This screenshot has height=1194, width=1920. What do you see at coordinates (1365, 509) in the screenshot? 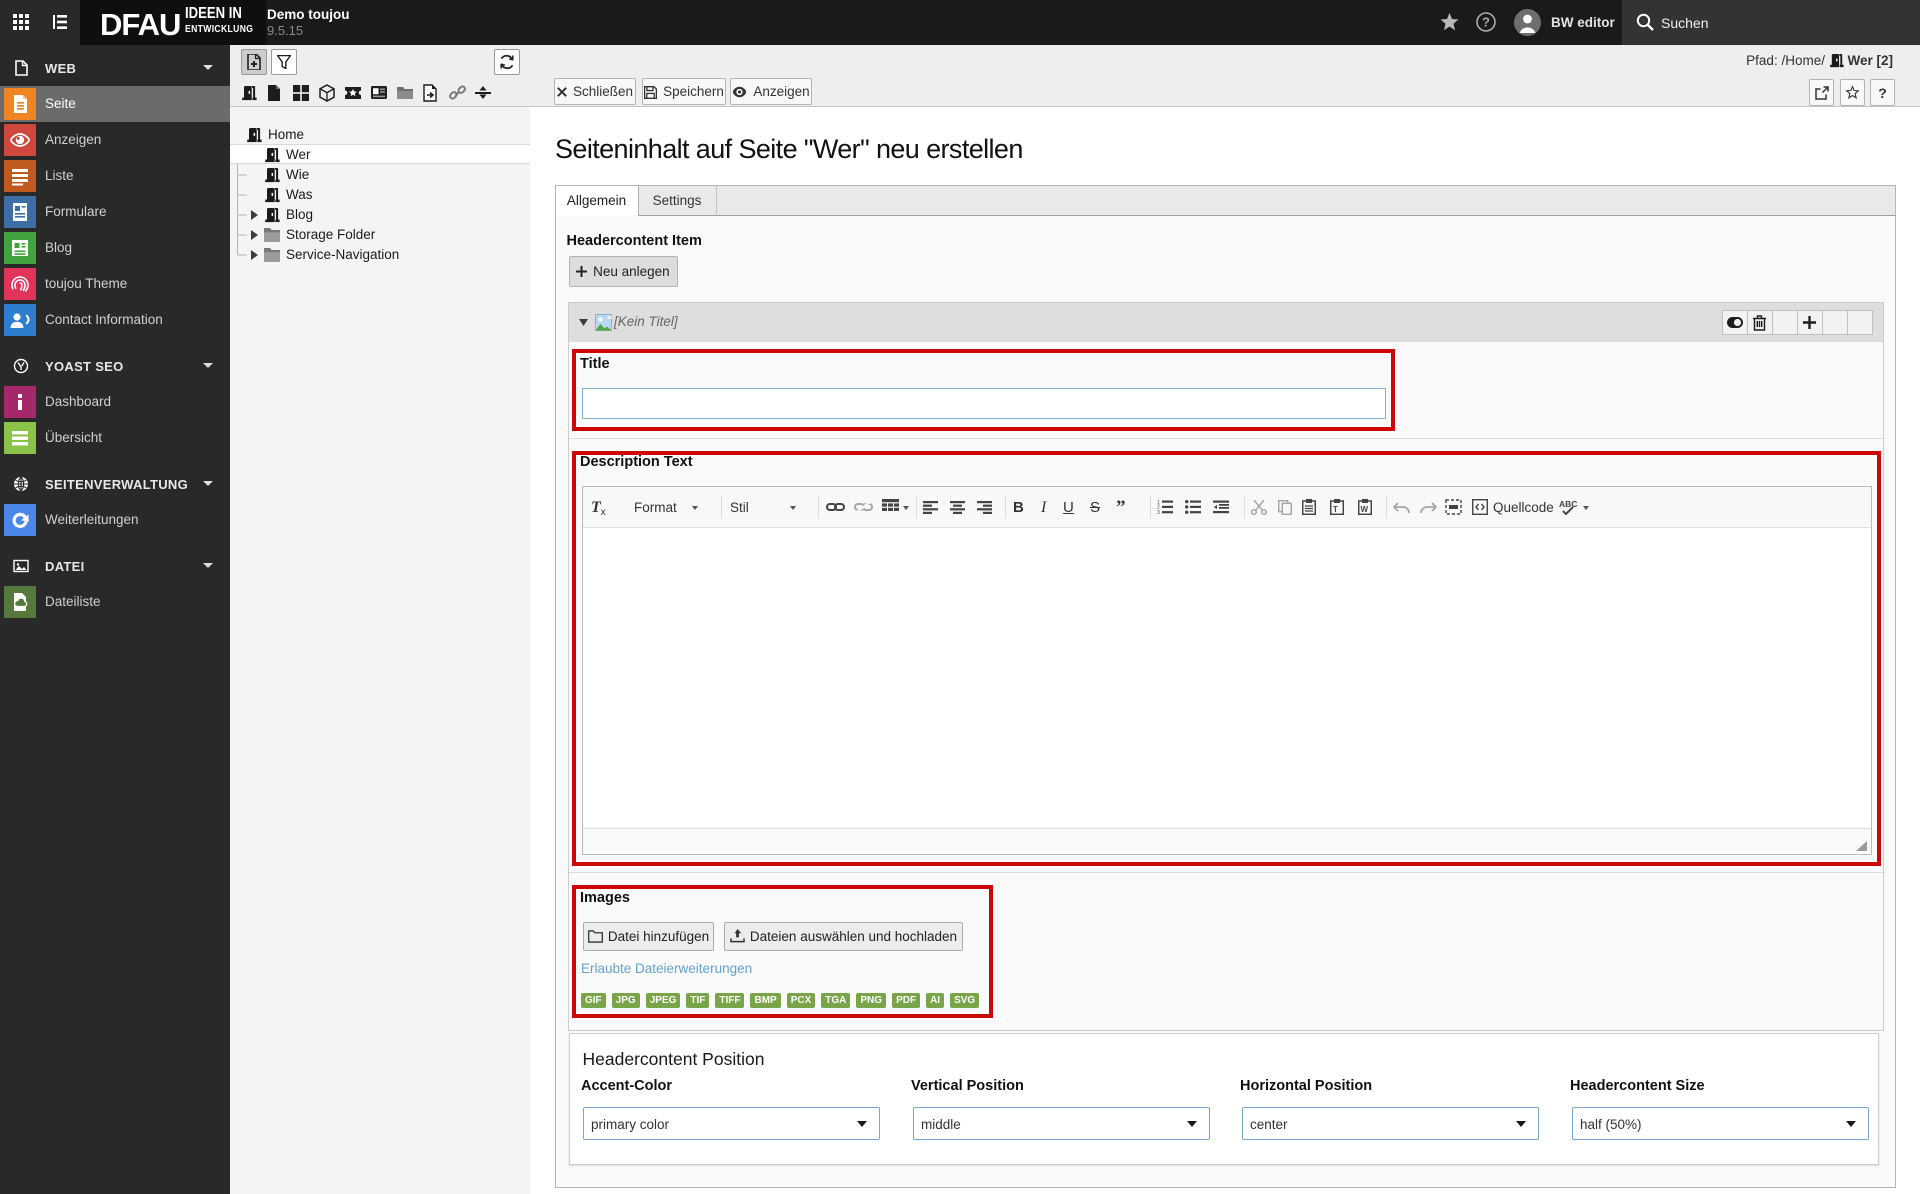
I see `svg-text: W` at bounding box center [1365, 509].